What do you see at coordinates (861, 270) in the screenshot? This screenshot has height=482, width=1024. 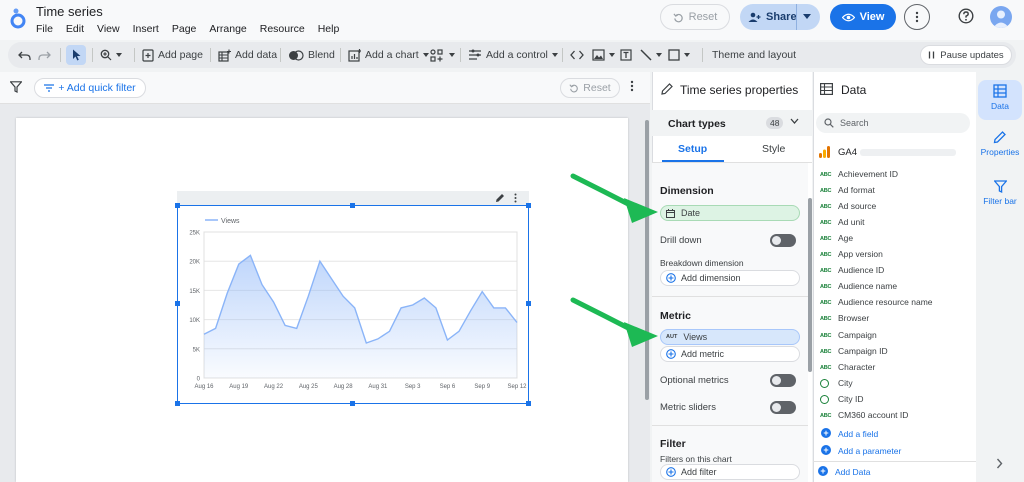 I see `data-field-item: Audience ID` at bounding box center [861, 270].